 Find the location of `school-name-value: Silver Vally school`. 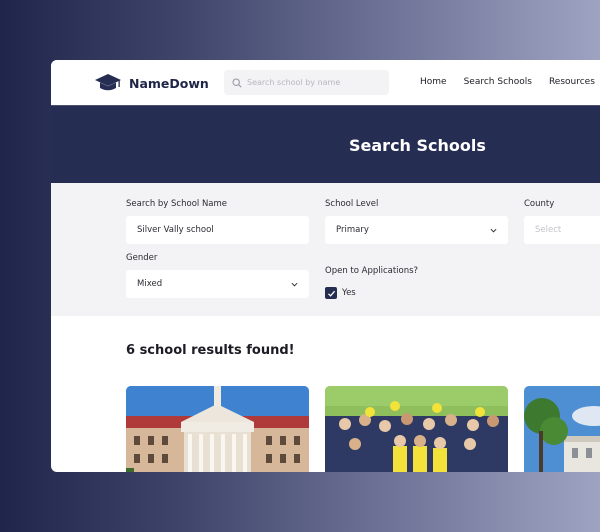

school-name-value: Silver Vally school is located at coordinates (175, 230).